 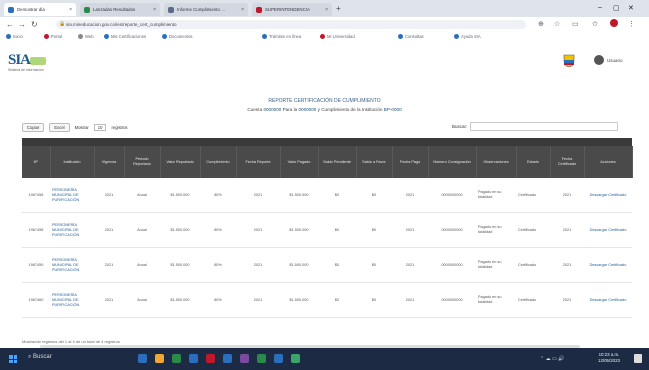 I want to click on site-header, so click(x=324, y=60).